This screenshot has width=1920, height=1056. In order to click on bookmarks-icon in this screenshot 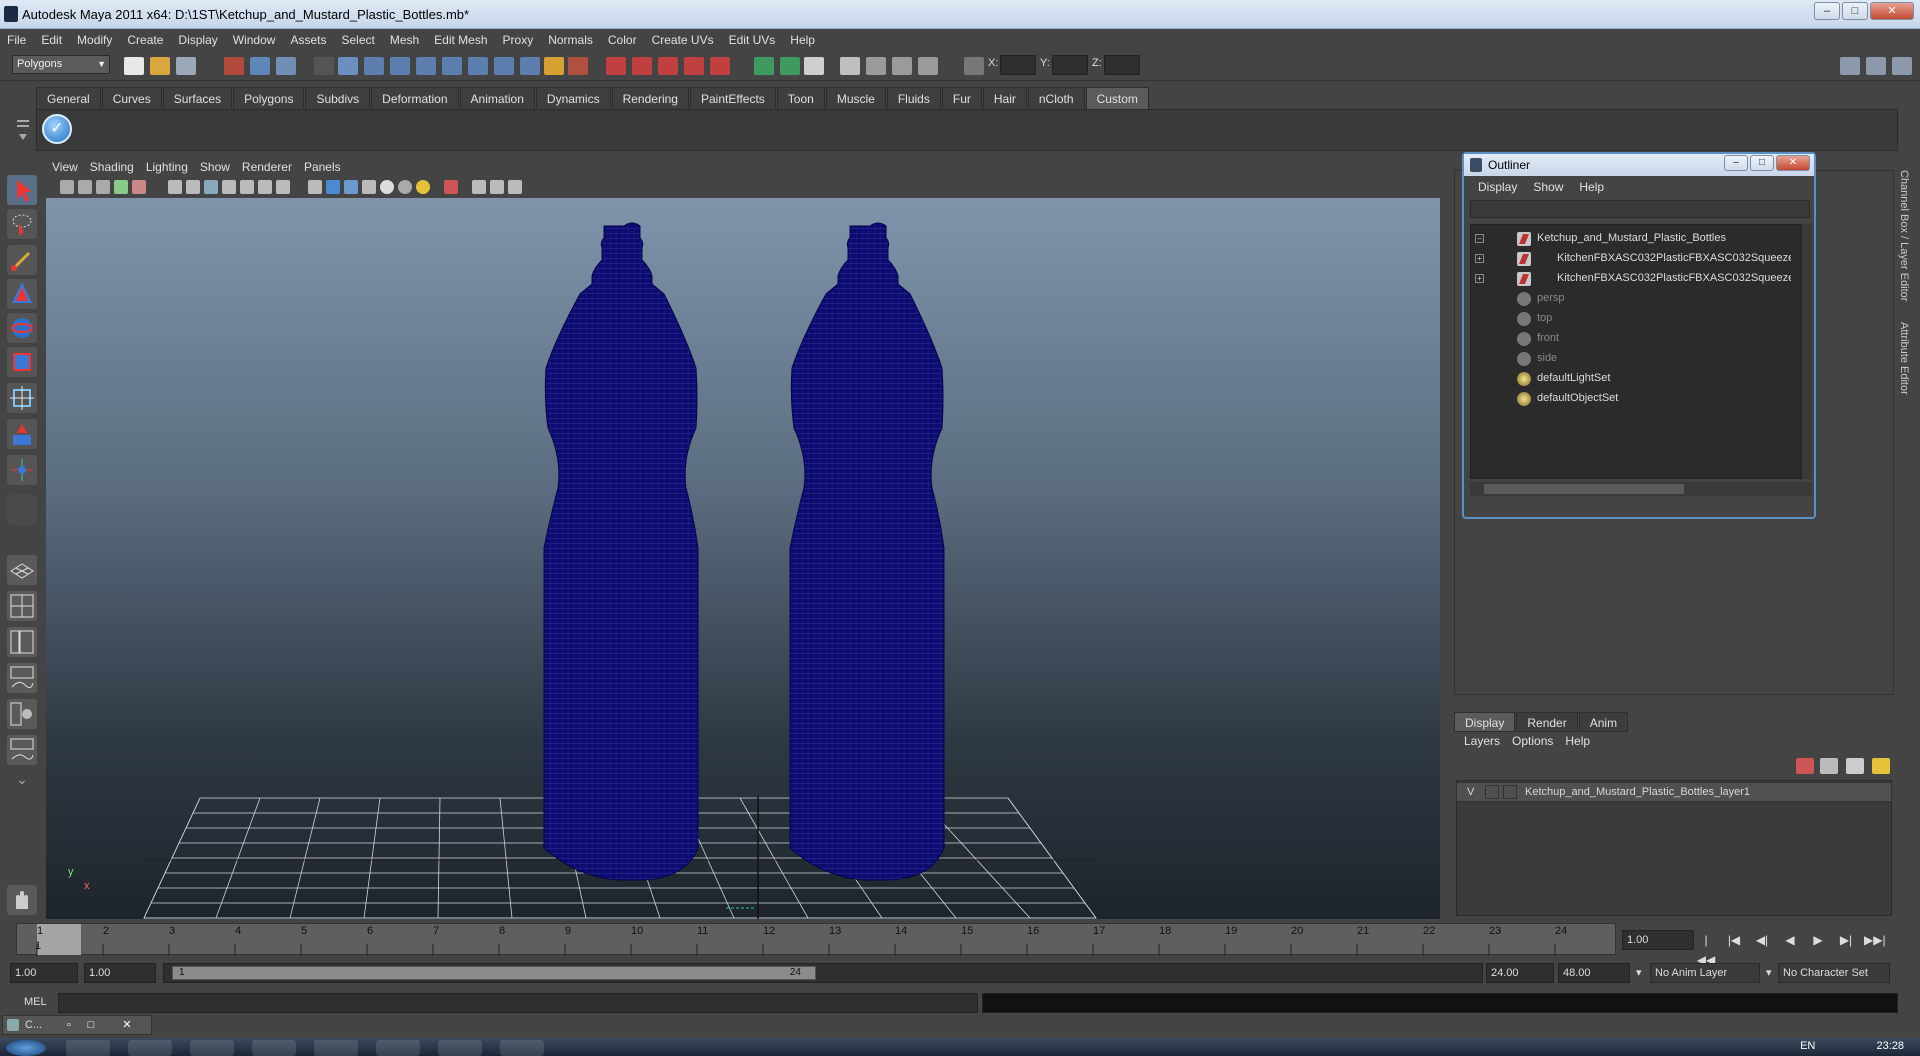, I will do `click(103, 187)`.